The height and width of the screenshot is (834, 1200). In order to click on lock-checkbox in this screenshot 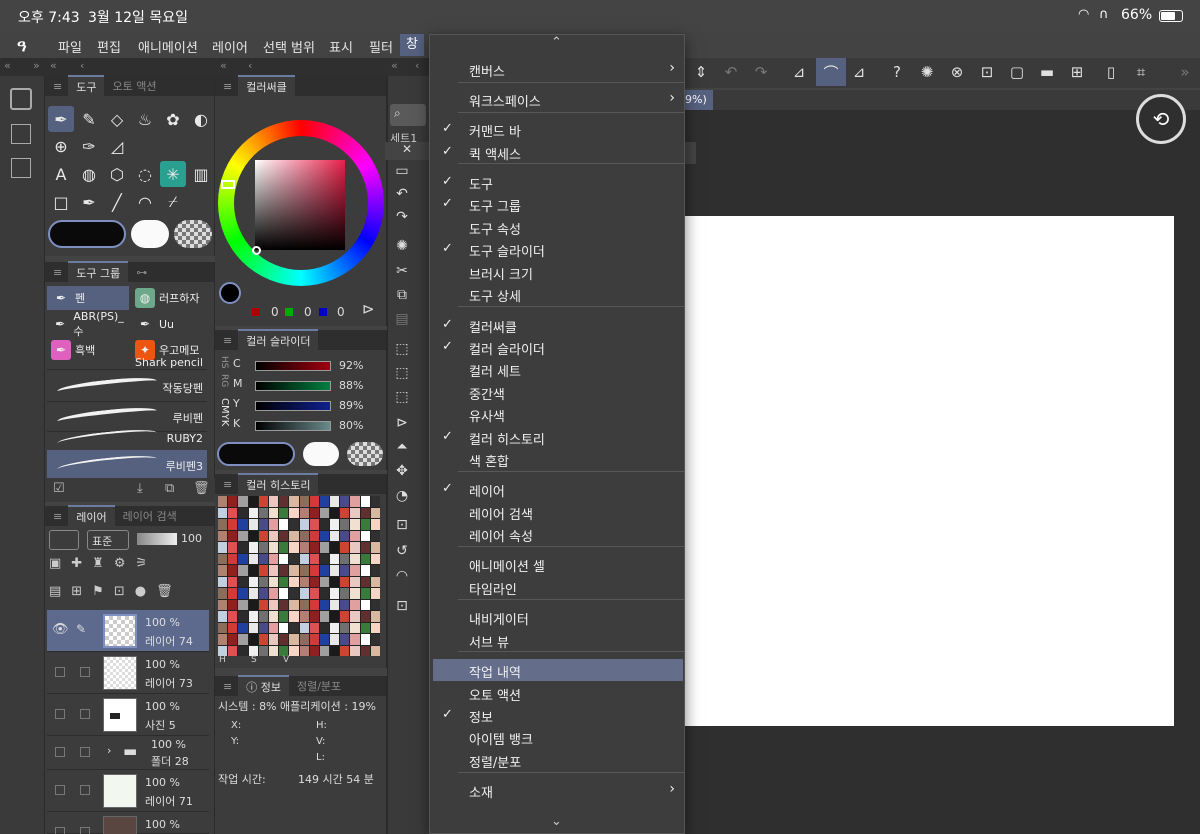, I will do `click(85, 672)`.